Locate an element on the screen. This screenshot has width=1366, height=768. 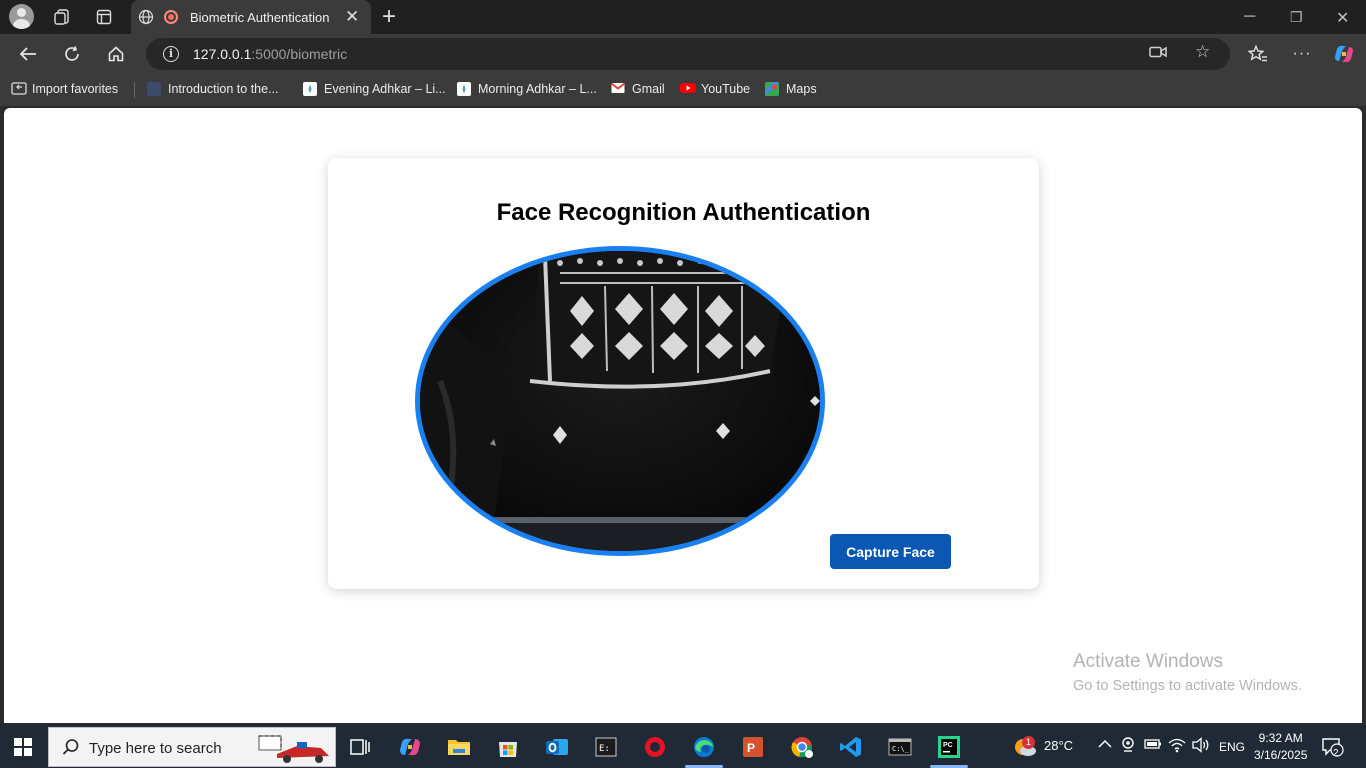
collections-icon is located at coordinates (62, 17).